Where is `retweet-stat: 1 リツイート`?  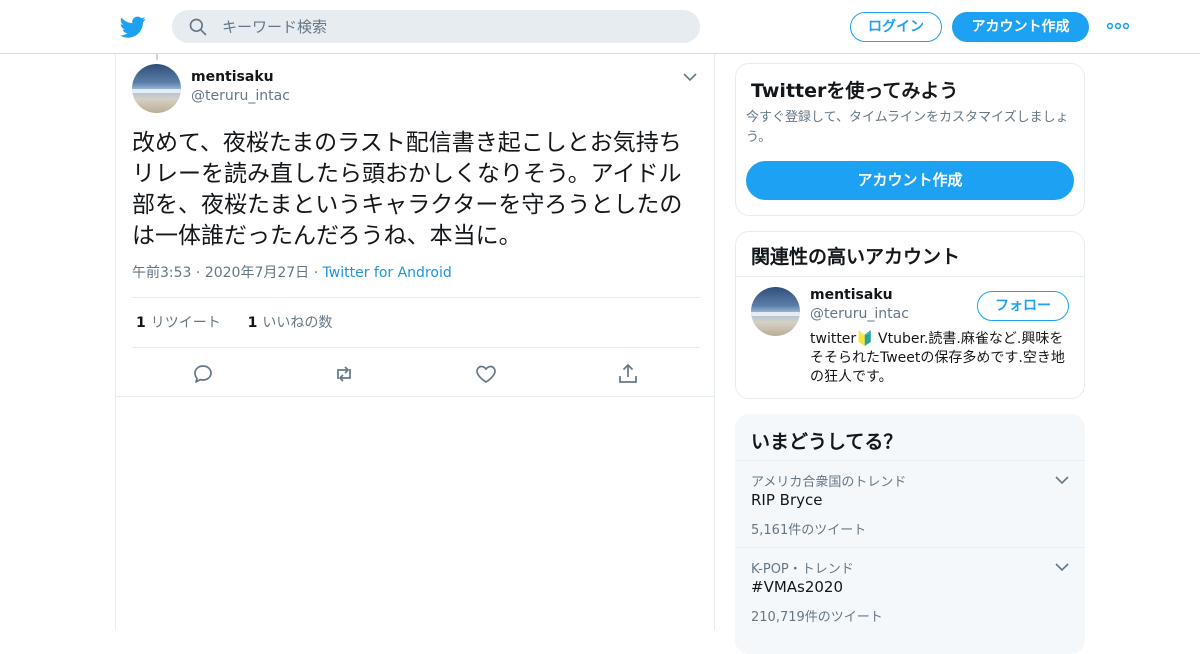 retweet-stat: 1 リツイート is located at coordinates (178, 323).